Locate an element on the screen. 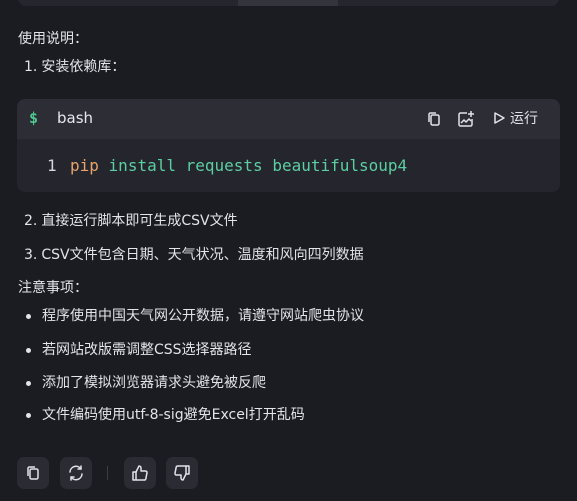 This screenshot has width=577, height=501. thumbs-up-button is located at coordinates (140, 473).